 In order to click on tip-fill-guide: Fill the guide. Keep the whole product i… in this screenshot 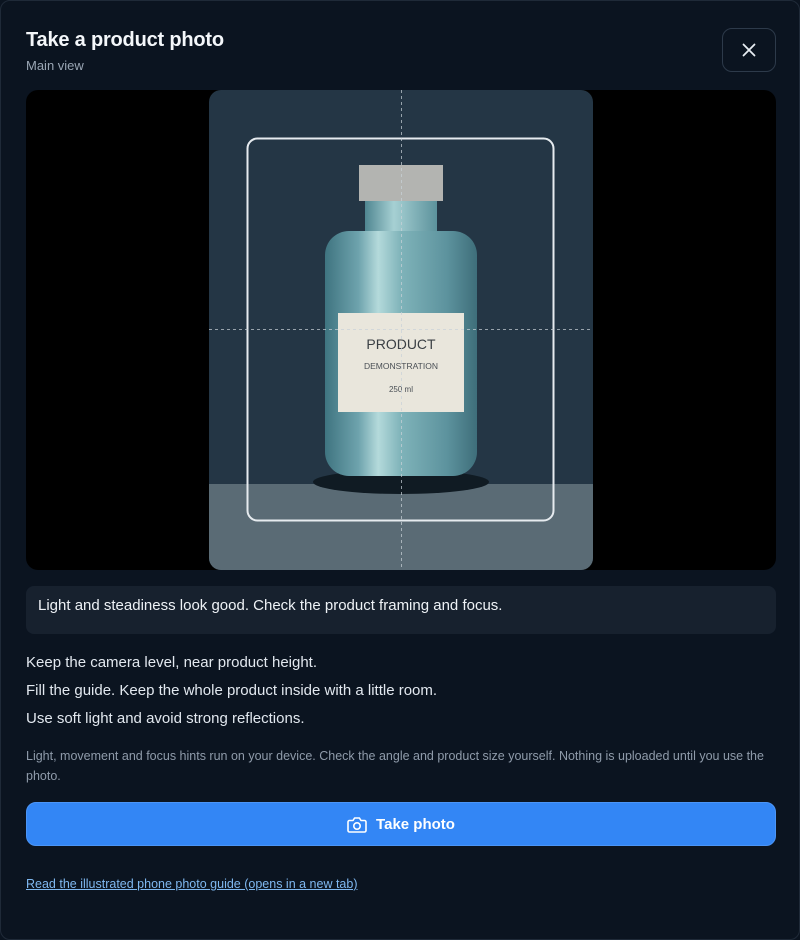, I will do `click(232, 690)`.